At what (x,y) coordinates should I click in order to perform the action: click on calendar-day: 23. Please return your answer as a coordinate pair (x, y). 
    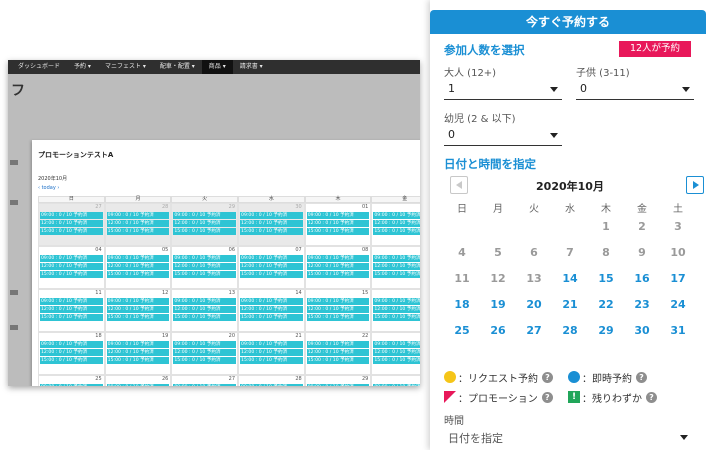
    Looking at the image, I should click on (642, 305).